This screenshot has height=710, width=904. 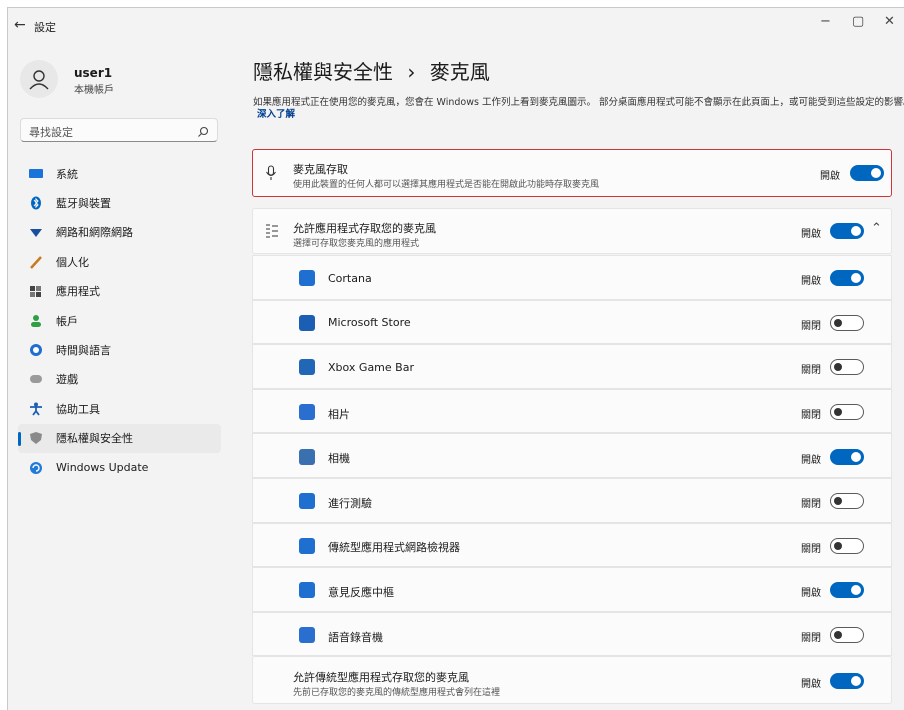 I want to click on update-icon, so click(x=36, y=468).